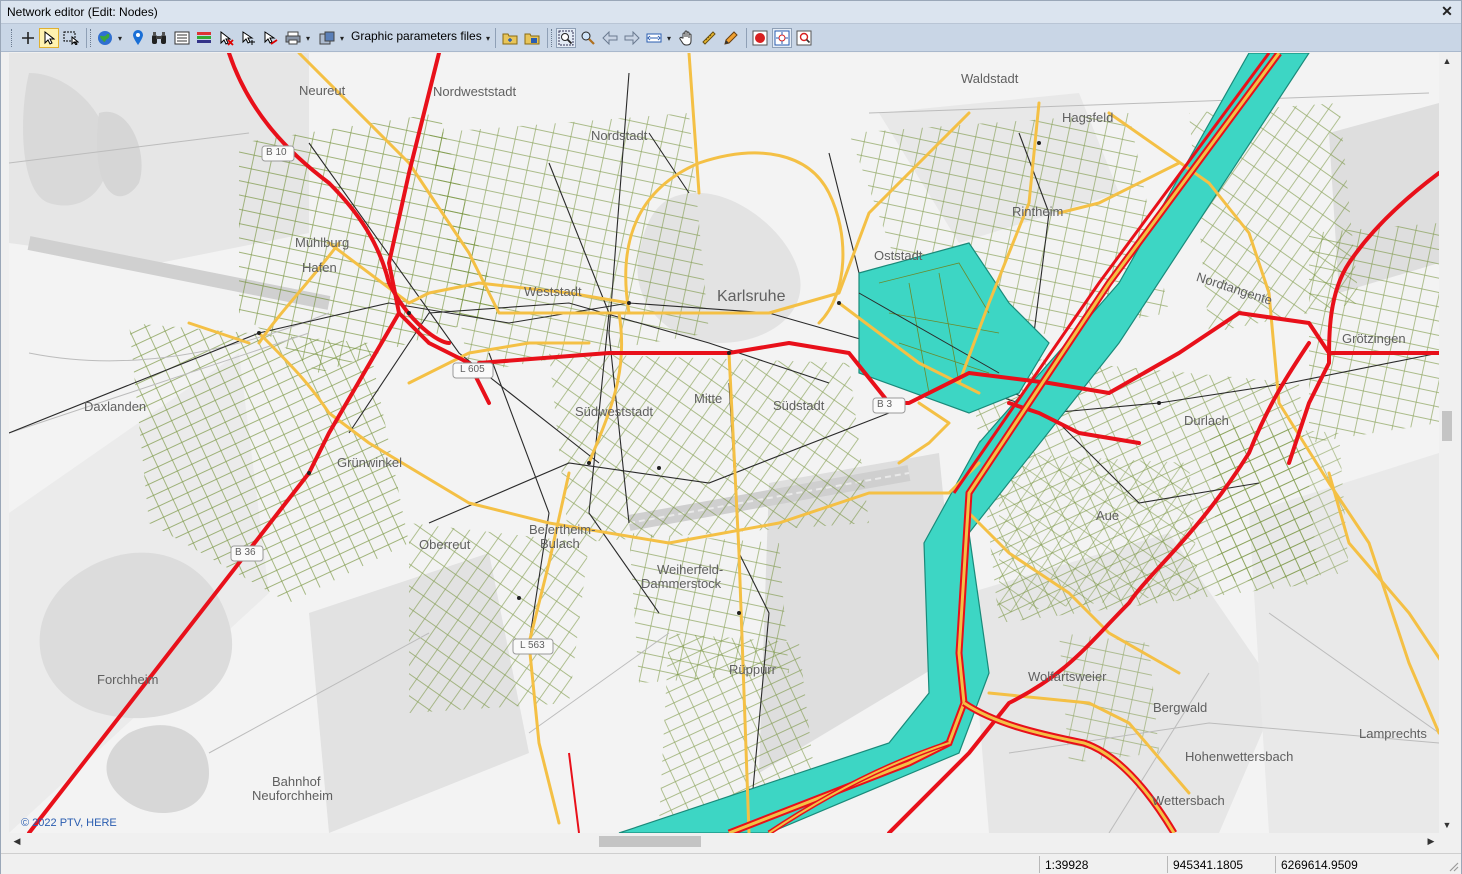 Image resolution: width=1462 pixels, height=874 pixels. I want to click on map-label-suedstadt: Südstadt, so click(799, 405).